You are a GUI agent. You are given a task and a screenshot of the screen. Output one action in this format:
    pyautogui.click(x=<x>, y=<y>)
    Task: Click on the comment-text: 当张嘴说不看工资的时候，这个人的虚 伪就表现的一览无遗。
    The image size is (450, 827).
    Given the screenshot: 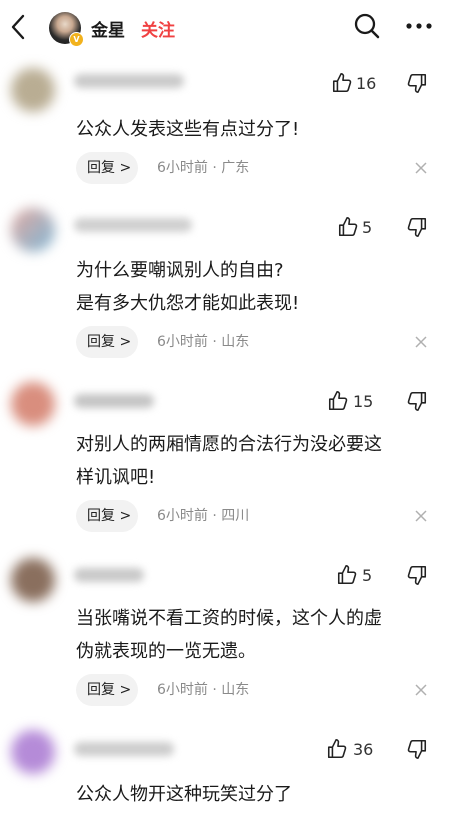 What is the action you would take?
    pyautogui.click(x=229, y=635)
    